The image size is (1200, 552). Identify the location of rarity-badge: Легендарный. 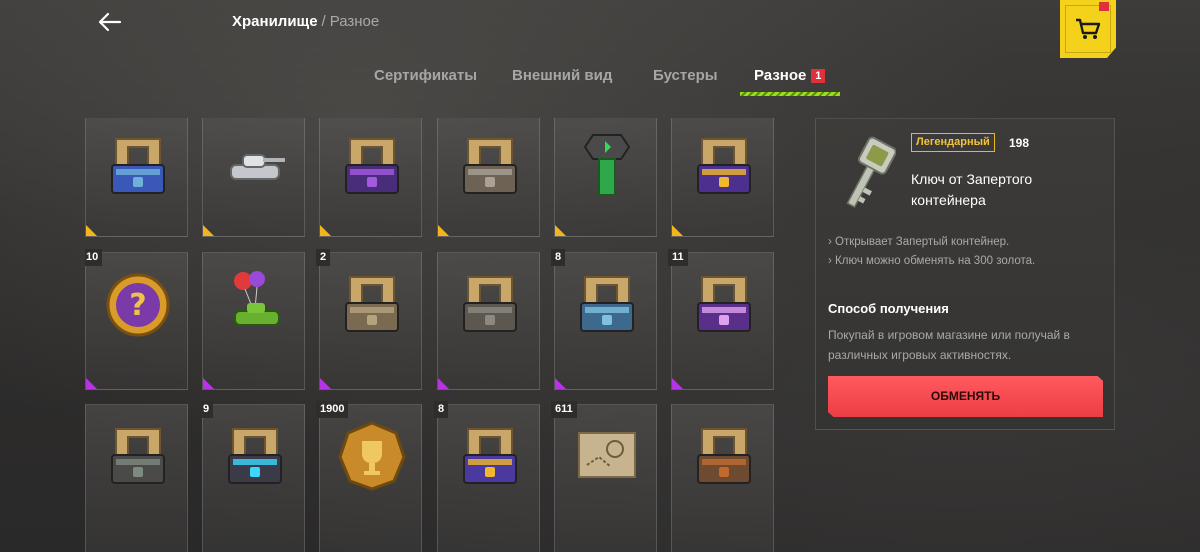
(953, 142).